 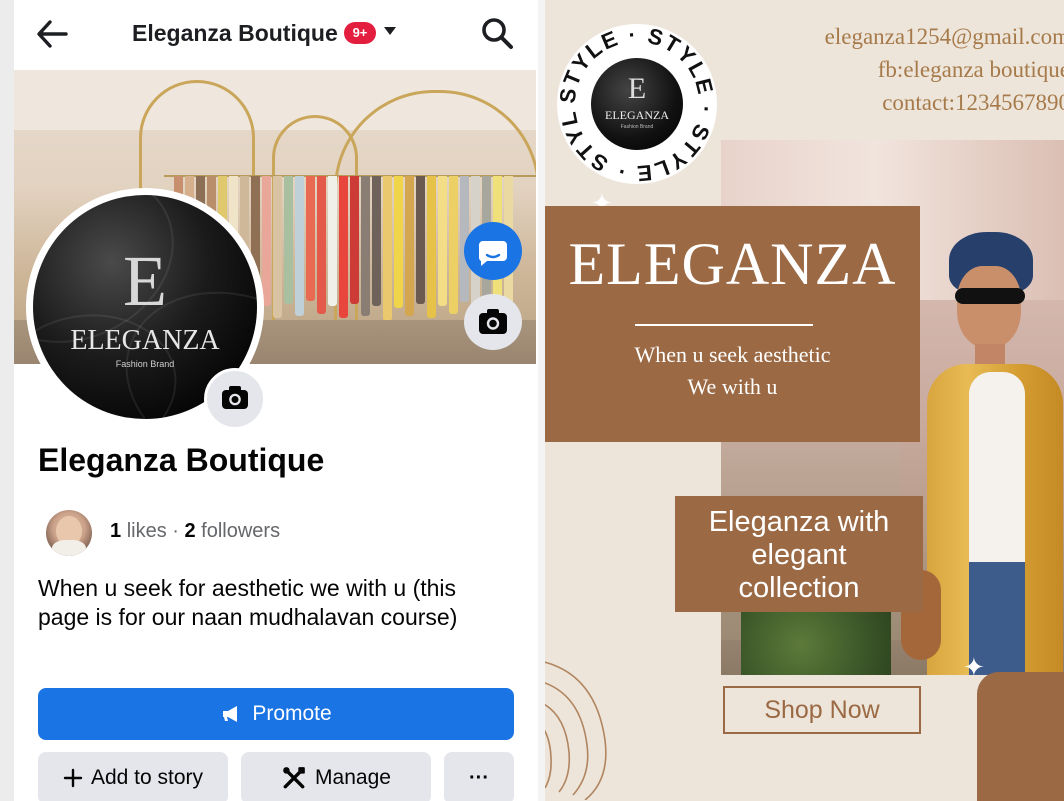 I want to click on poster-collection-box: Eleganza with elegant collection, so click(x=799, y=554).